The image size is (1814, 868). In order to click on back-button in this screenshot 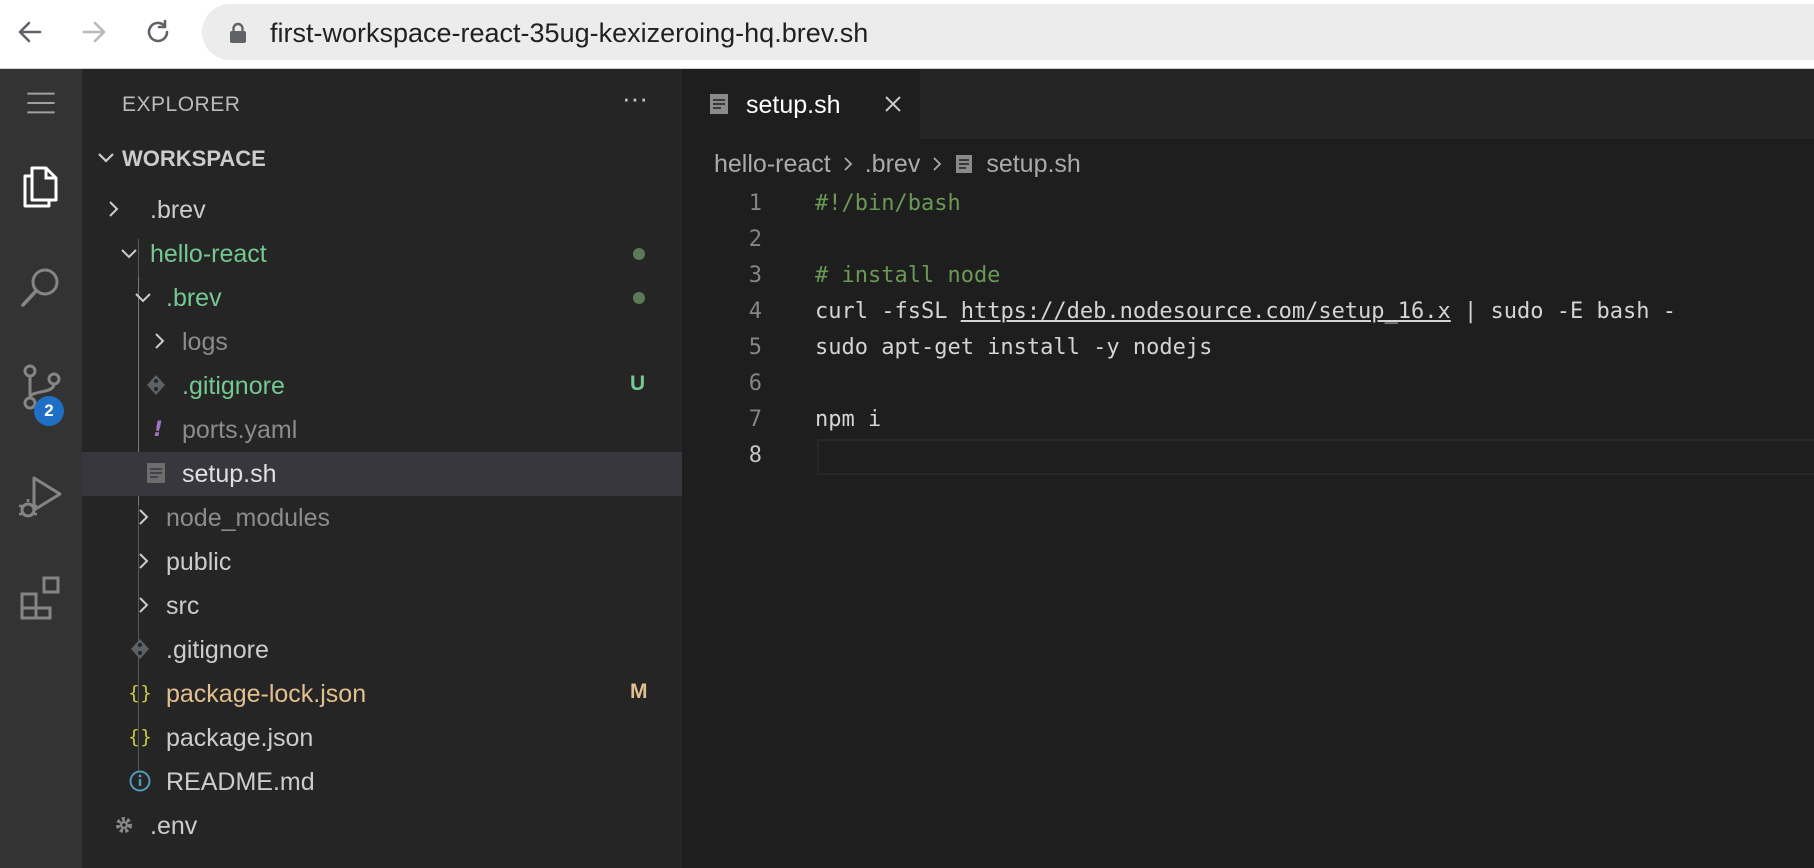, I will do `click(30, 32)`.